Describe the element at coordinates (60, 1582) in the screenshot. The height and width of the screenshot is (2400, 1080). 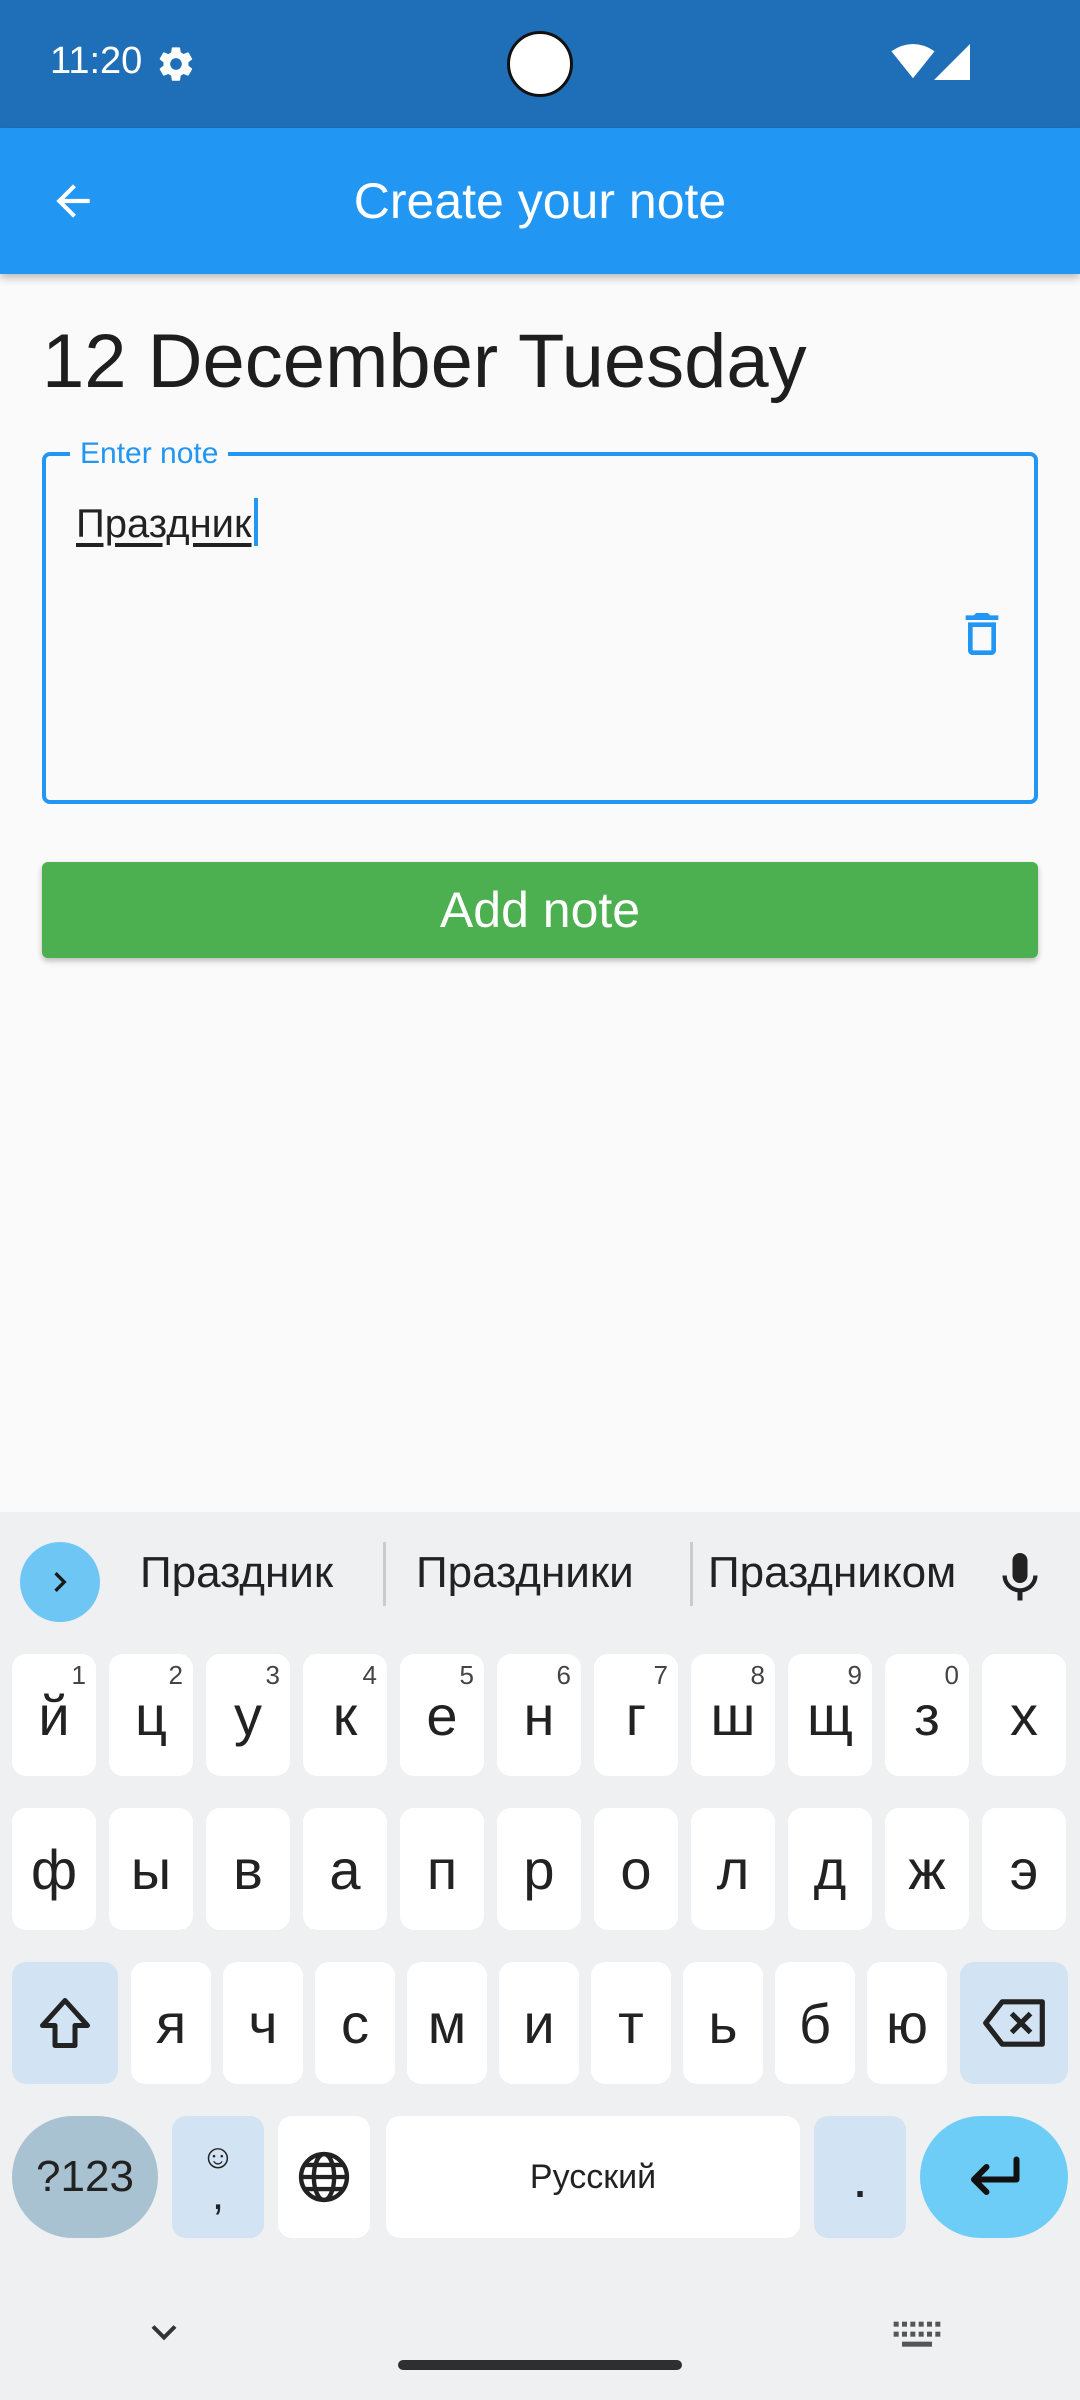
I see `expand-toolbar-button` at that location.